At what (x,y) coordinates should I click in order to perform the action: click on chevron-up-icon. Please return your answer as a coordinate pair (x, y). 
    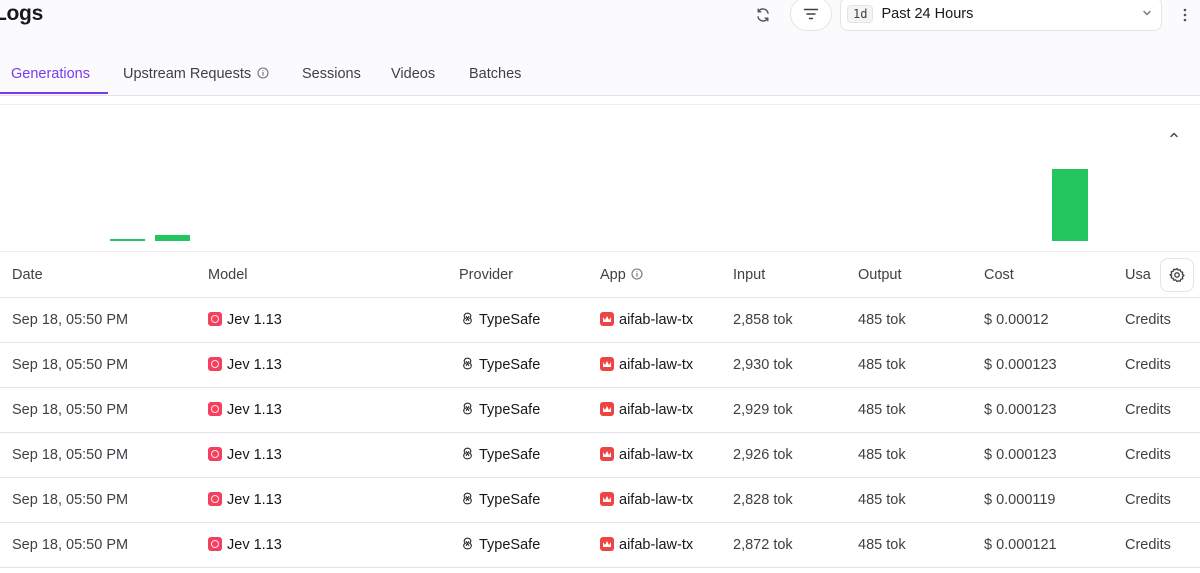
    Looking at the image, I should click on (1174, 135).